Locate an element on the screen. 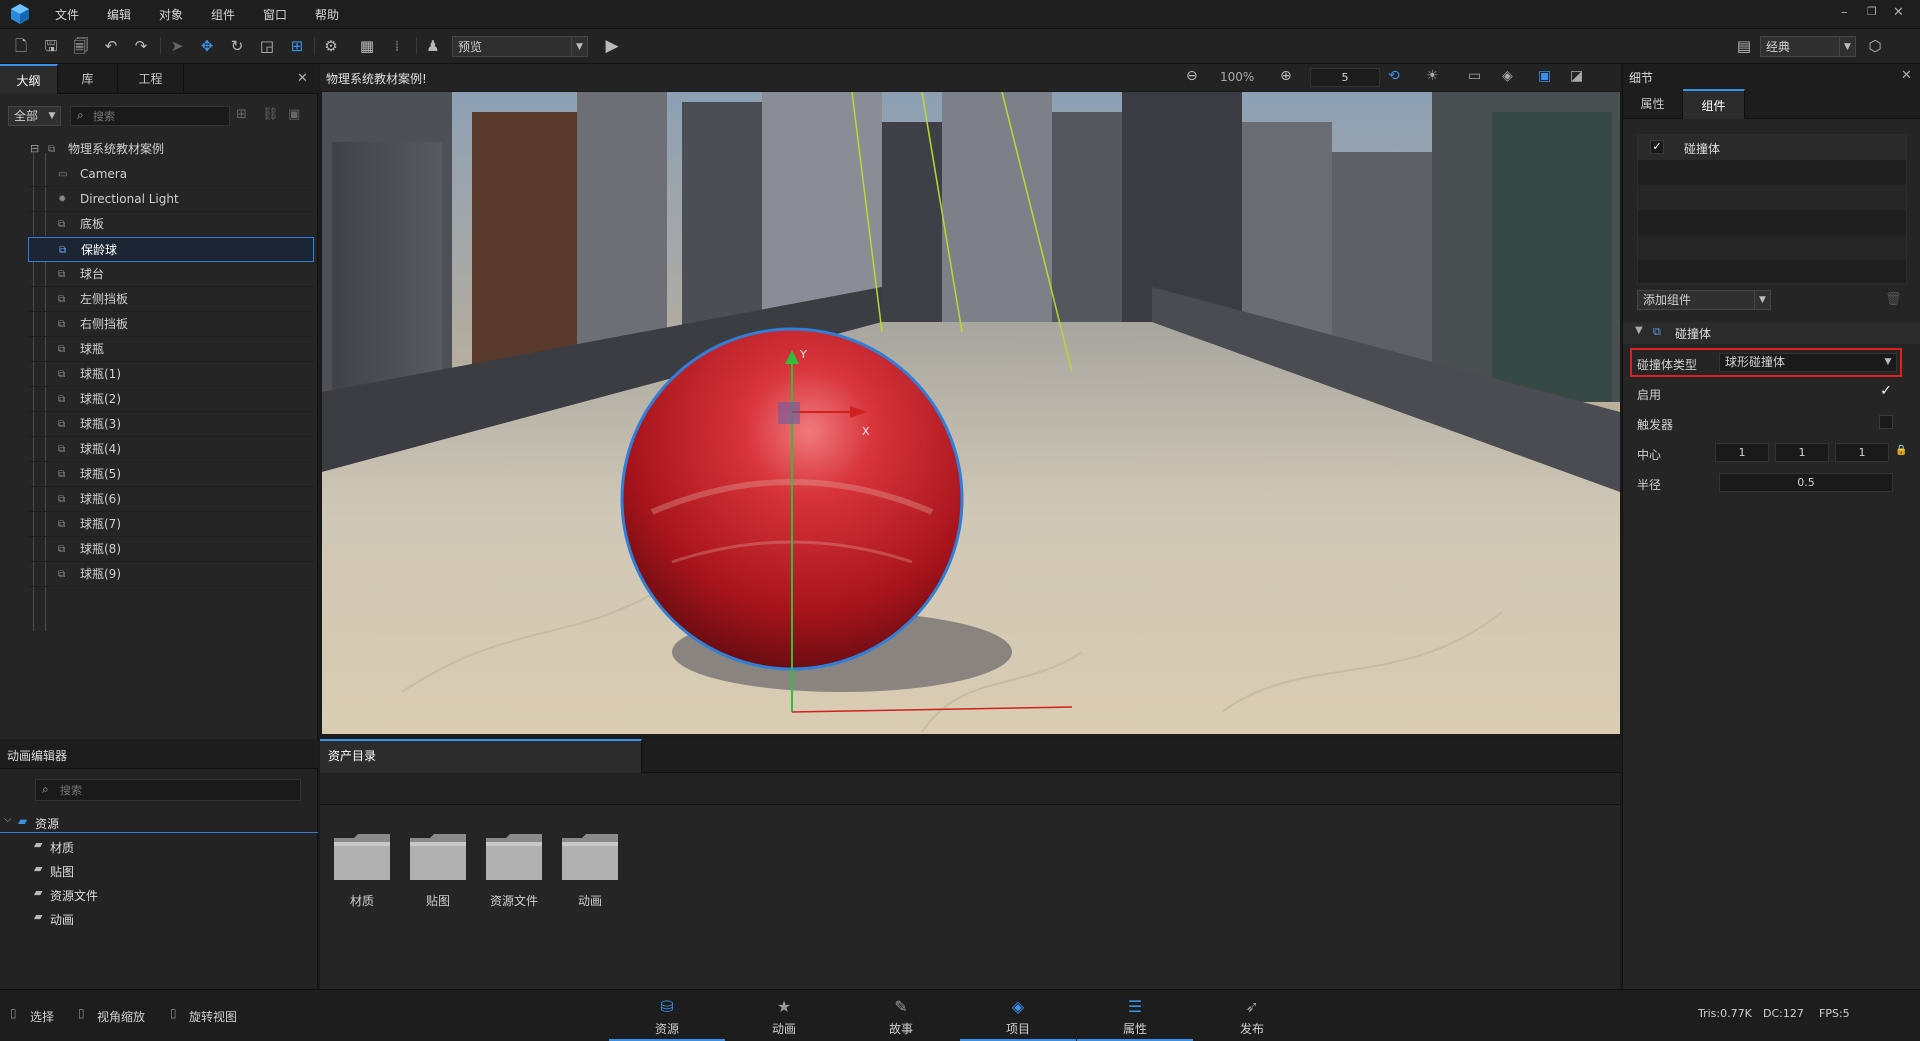 The image size is (1920, 1041). tree-item: ⧉ 底板 is located at coordinates (171, 224).